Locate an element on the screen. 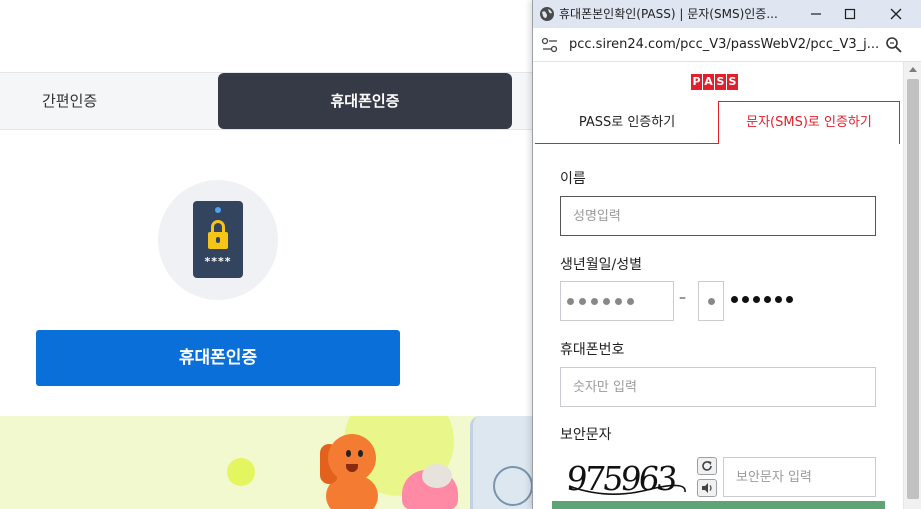 The height and width of the screenshot is (509, 921). lock-icon is located at coordinates (218, 240).